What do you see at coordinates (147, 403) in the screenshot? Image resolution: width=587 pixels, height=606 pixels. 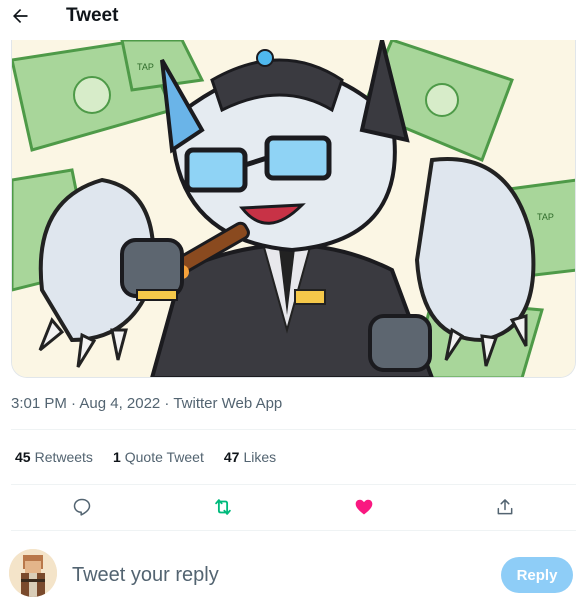 I see `tweet-timestamp: 3:01 PM · Aug 4, 2022 · Twitter Web App` at bounding box center [147, 403].